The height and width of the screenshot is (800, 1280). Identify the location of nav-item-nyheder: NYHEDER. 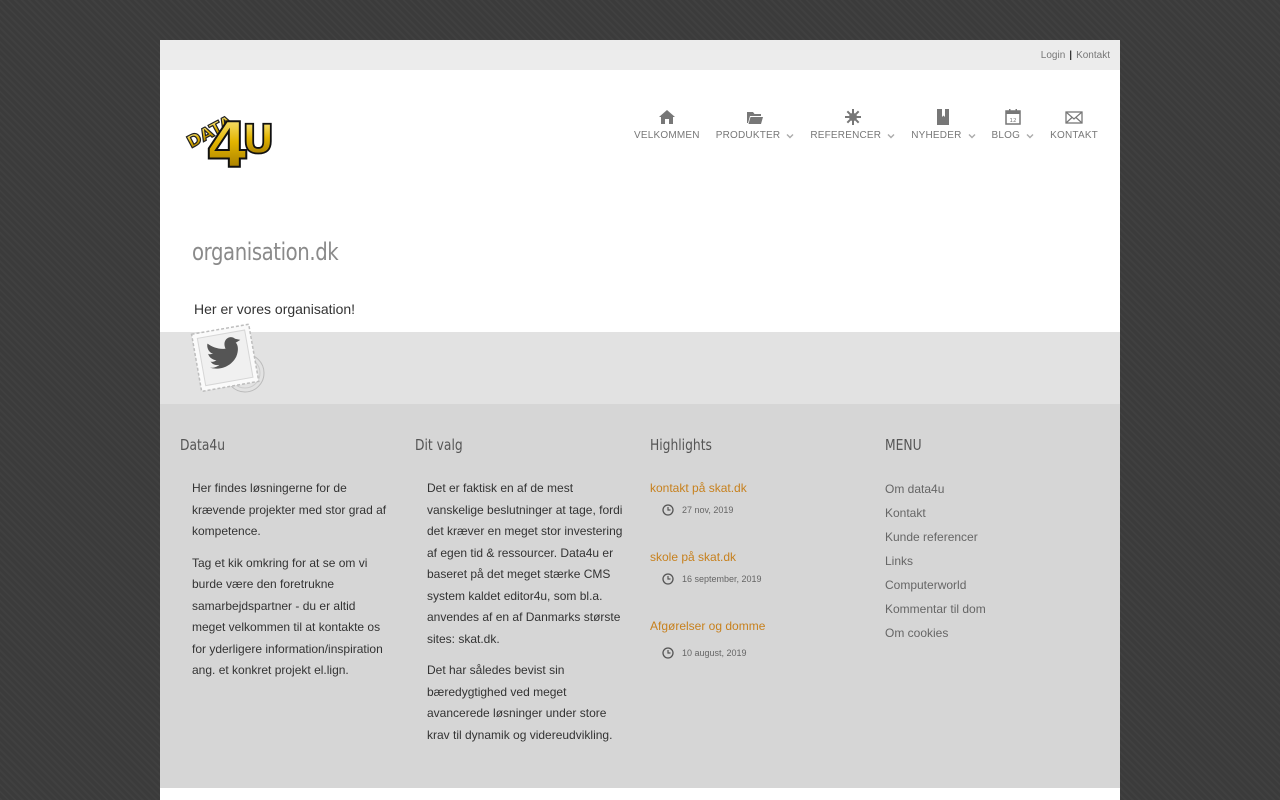
(943, 124).